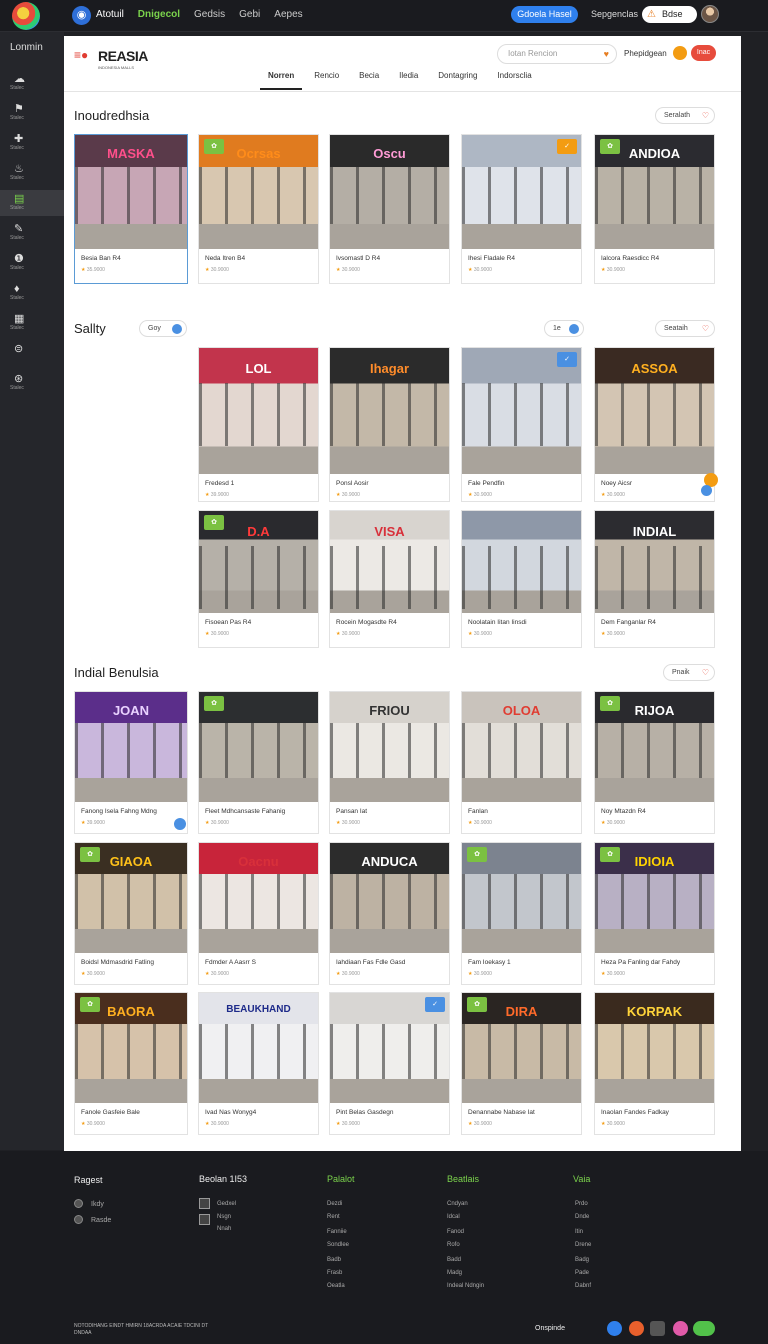 The width and height of the screenshot is (768, 1344). What do you see at coordinates (32, 353) in the screenshot?
I see `sidebar-item: ⊜` at bounding box center [32, 353].